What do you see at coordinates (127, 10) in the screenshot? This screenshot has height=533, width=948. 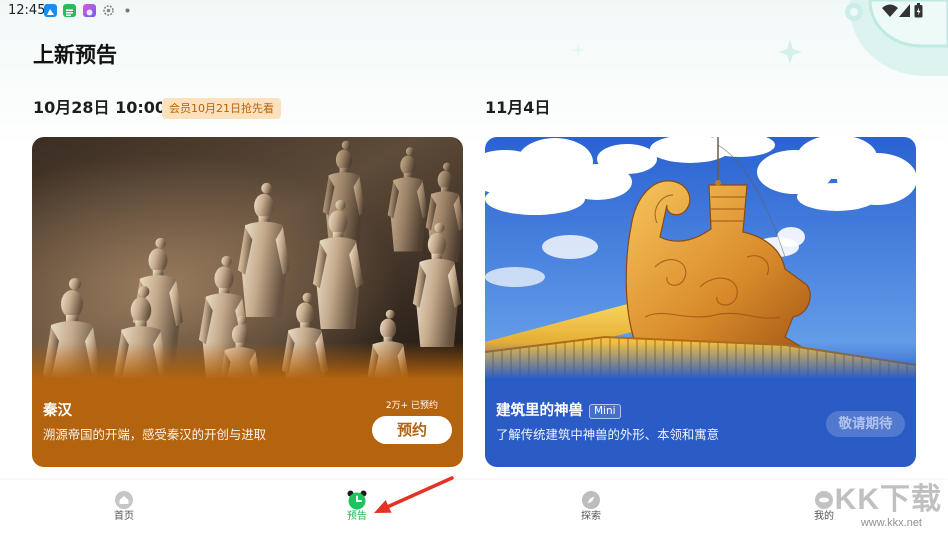 I see `dot-icon` at bounding box center [127, 10].